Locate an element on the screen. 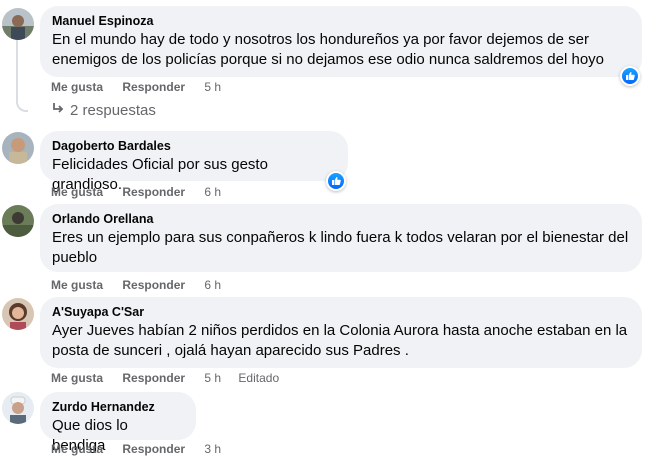 The height and width of the screenshot is (457, 658). comment-actions: Me gusta Responder 3 h is located at coordinates (143, 449).